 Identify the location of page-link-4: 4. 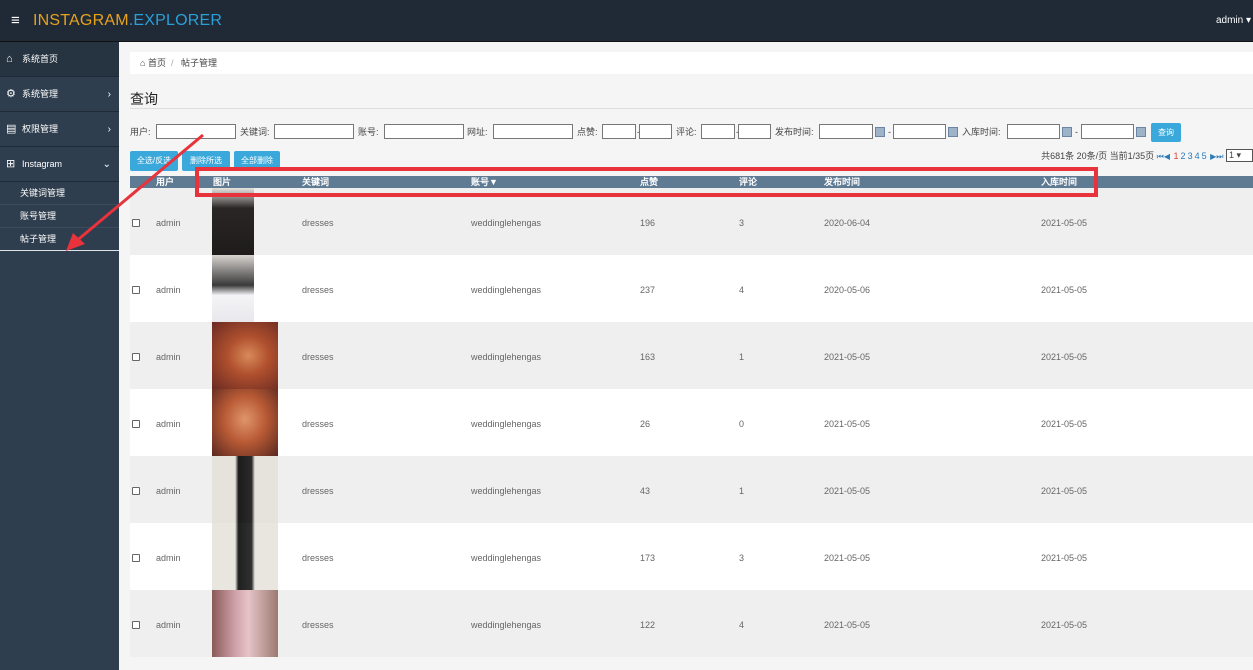
(1197, 156).